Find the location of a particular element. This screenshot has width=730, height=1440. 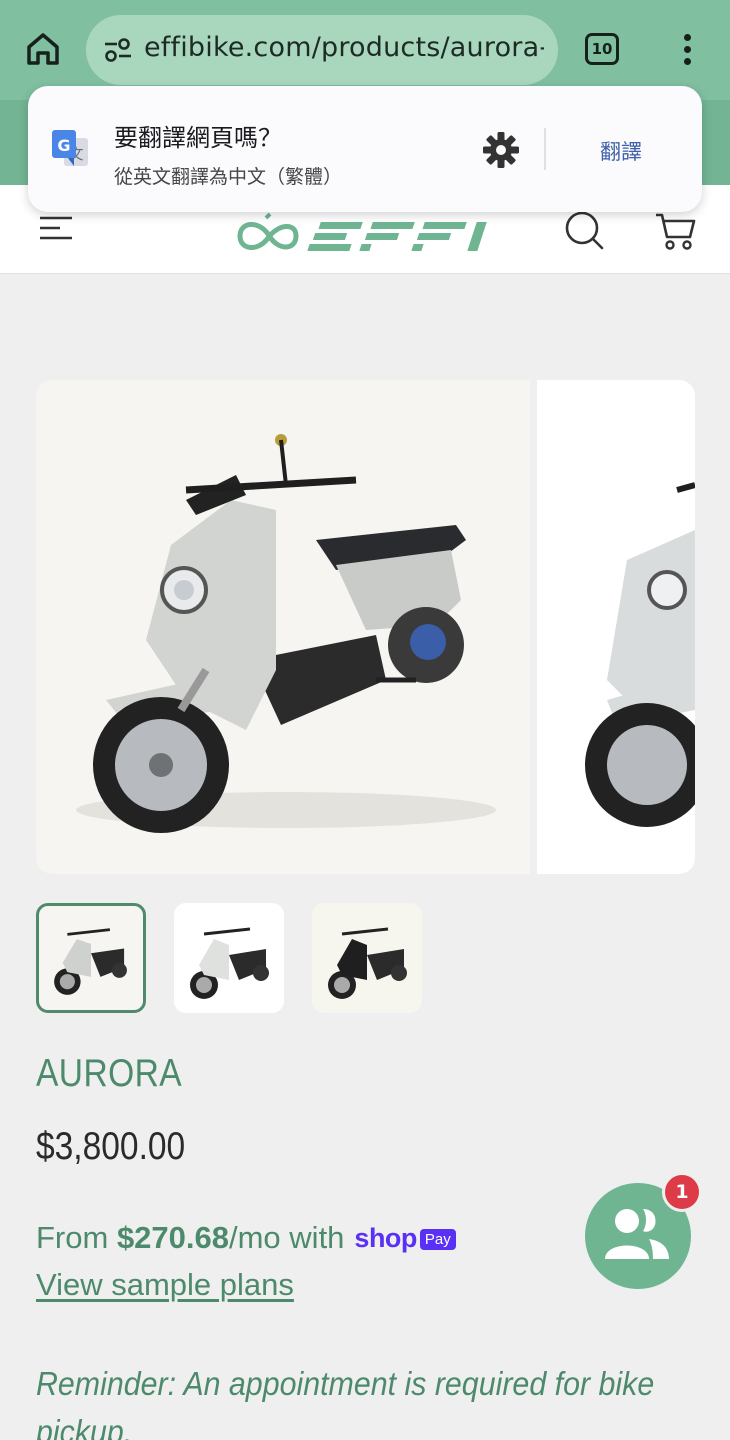

translate-button: 翻譯 is located at coordinates (621, 151).